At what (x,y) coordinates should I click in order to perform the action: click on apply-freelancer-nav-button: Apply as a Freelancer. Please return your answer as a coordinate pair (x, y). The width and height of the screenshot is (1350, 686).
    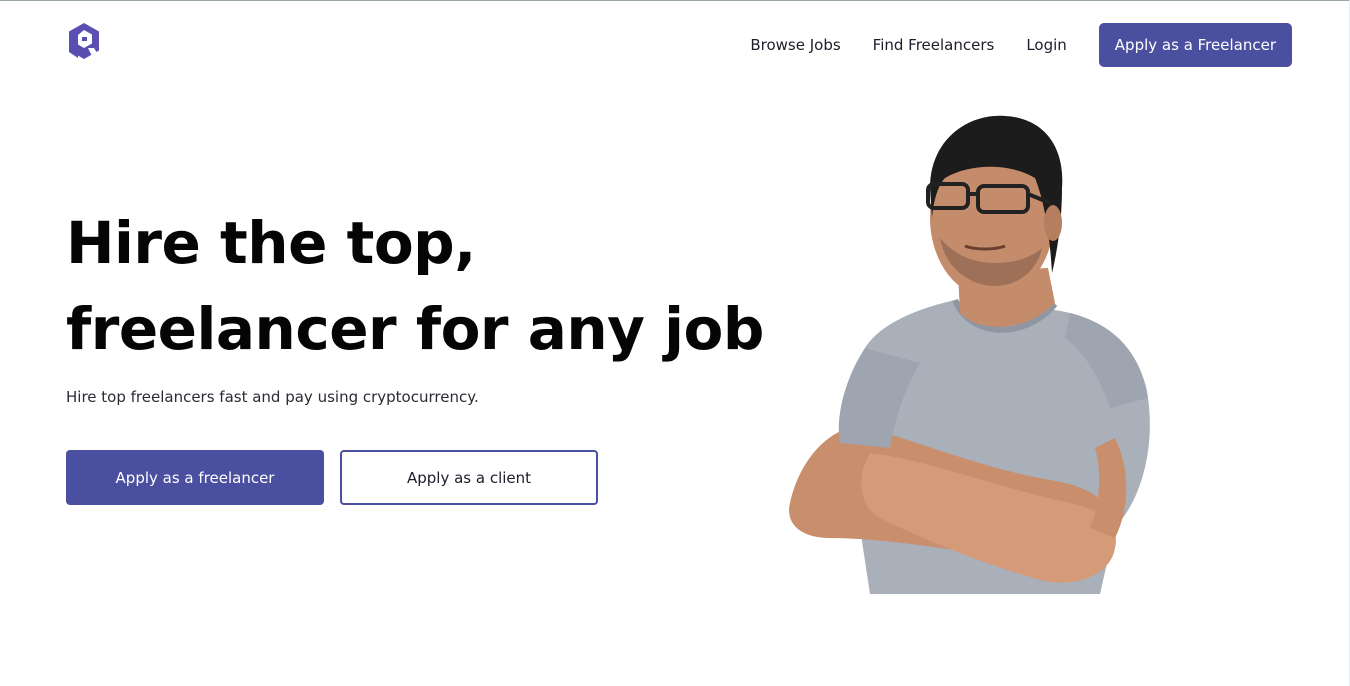
    Looking at the image, I should click on (1195, 45).